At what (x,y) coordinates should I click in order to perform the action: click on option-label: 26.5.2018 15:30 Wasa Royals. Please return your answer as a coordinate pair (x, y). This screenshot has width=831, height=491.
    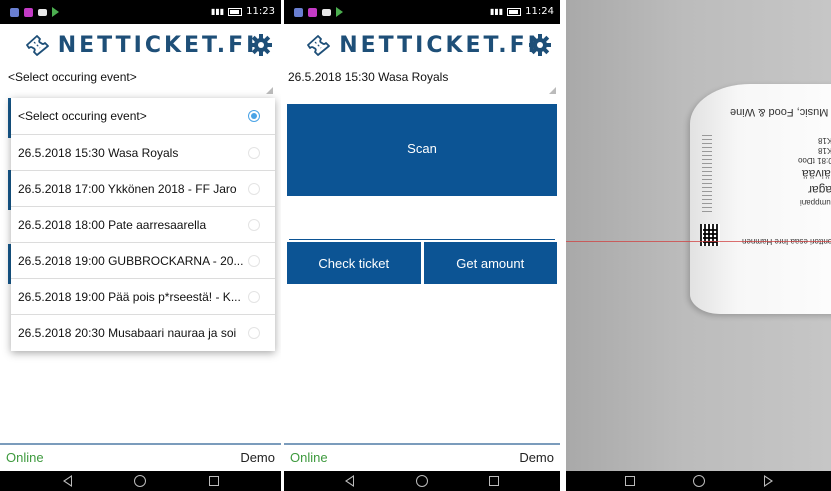
    Looking at the image, I should click on (98, 152).